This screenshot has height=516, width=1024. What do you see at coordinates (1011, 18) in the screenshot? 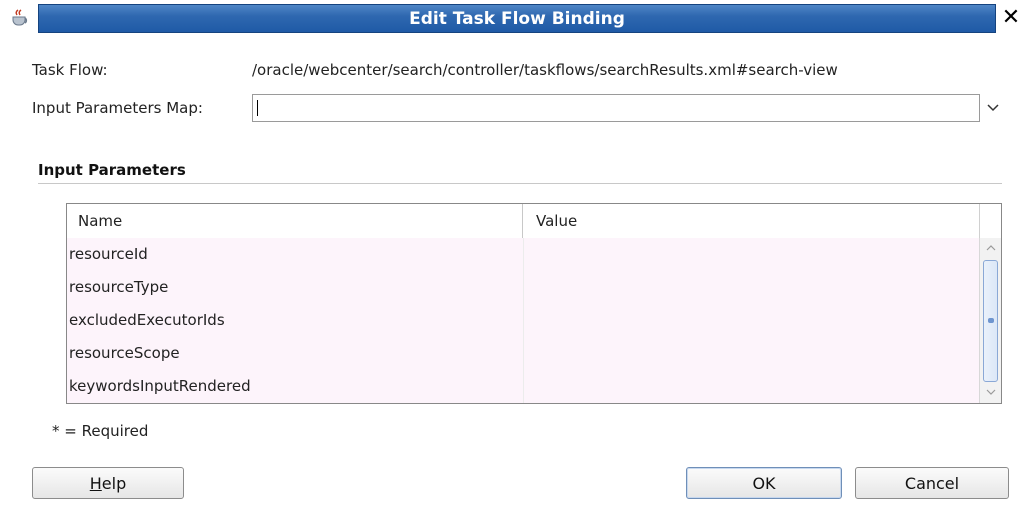
I see `close-icon: ✕` at bounding box center [1011, 18].